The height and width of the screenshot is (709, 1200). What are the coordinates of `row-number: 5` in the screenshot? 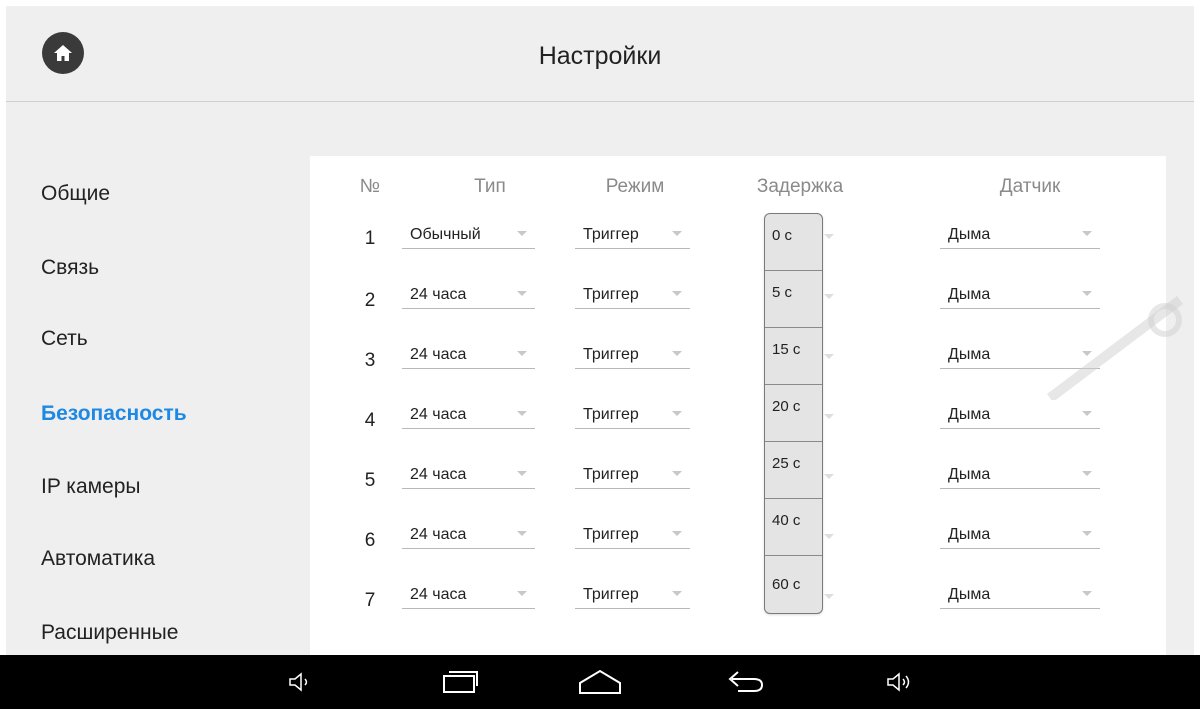 It's located at (370, 480).